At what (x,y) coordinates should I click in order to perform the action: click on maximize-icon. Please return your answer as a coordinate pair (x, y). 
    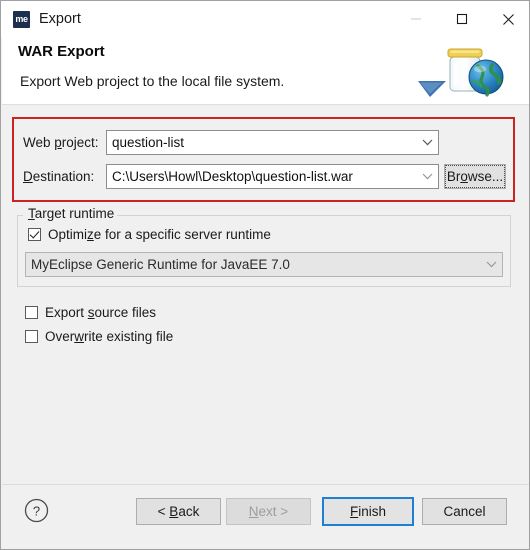
    Looking at the image, I should click on (462, 19).